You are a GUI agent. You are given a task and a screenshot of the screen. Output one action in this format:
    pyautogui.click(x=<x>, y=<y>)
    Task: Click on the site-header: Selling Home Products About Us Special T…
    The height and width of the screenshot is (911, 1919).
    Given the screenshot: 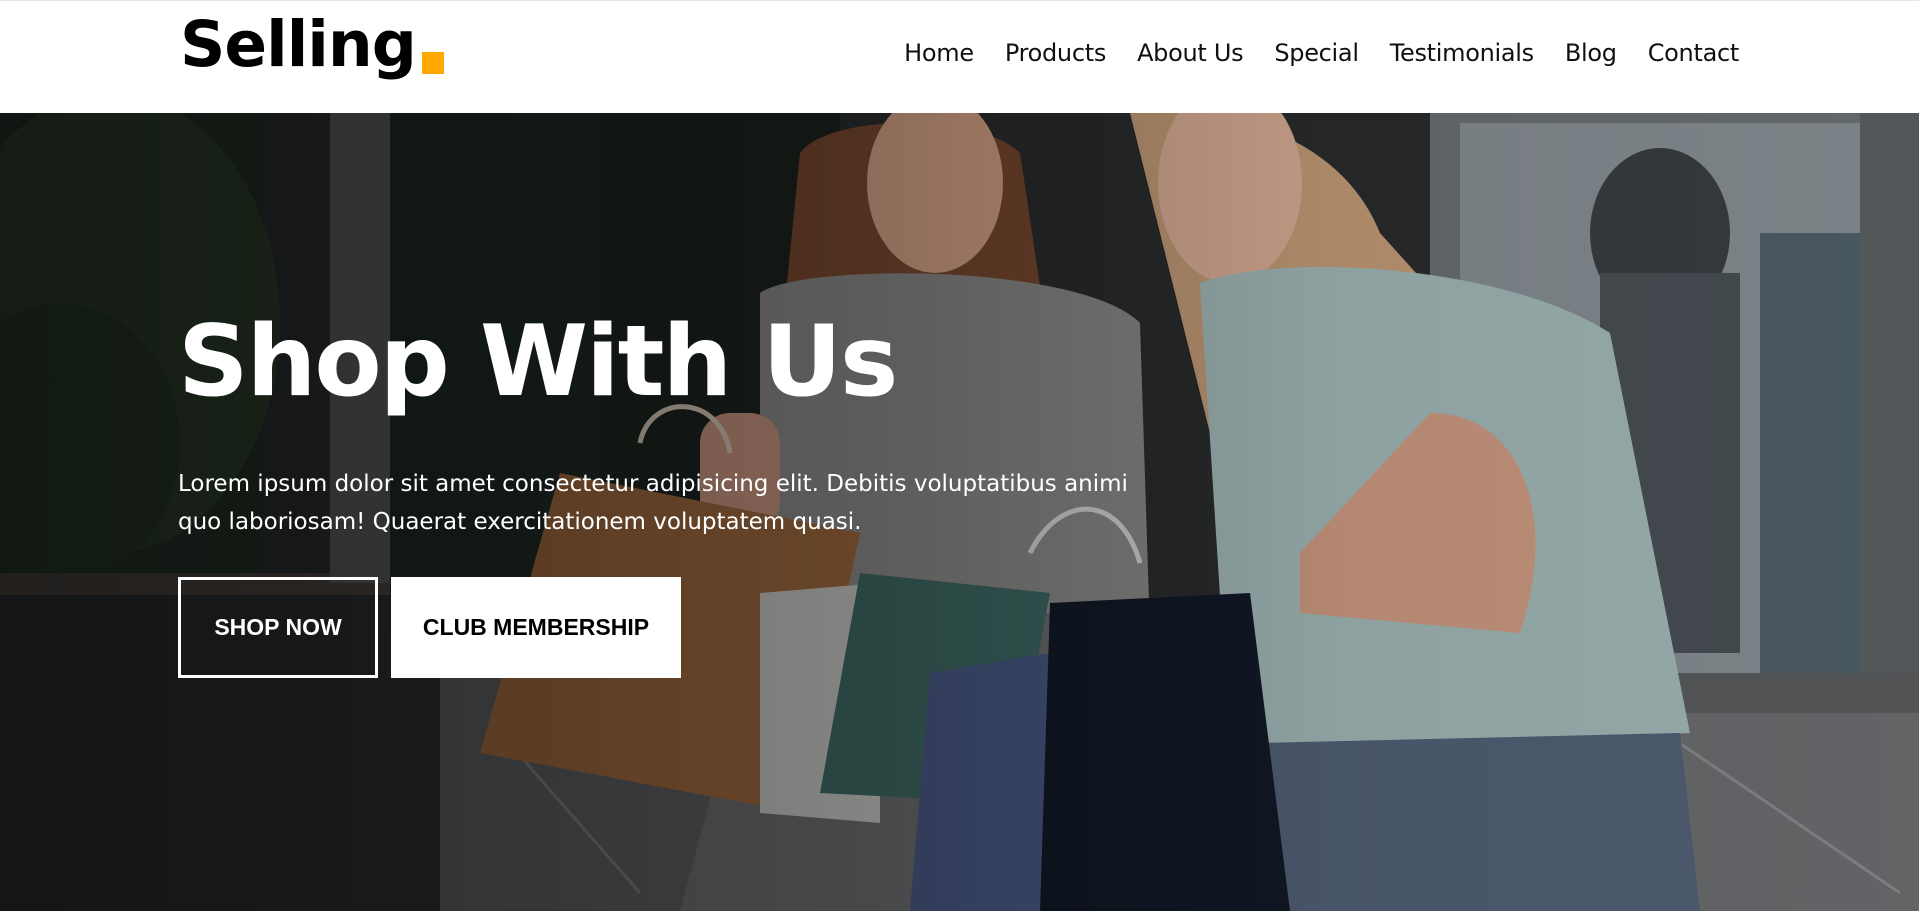 What is the action you would take?
    pyautogui.click(x=959, y=56)
    